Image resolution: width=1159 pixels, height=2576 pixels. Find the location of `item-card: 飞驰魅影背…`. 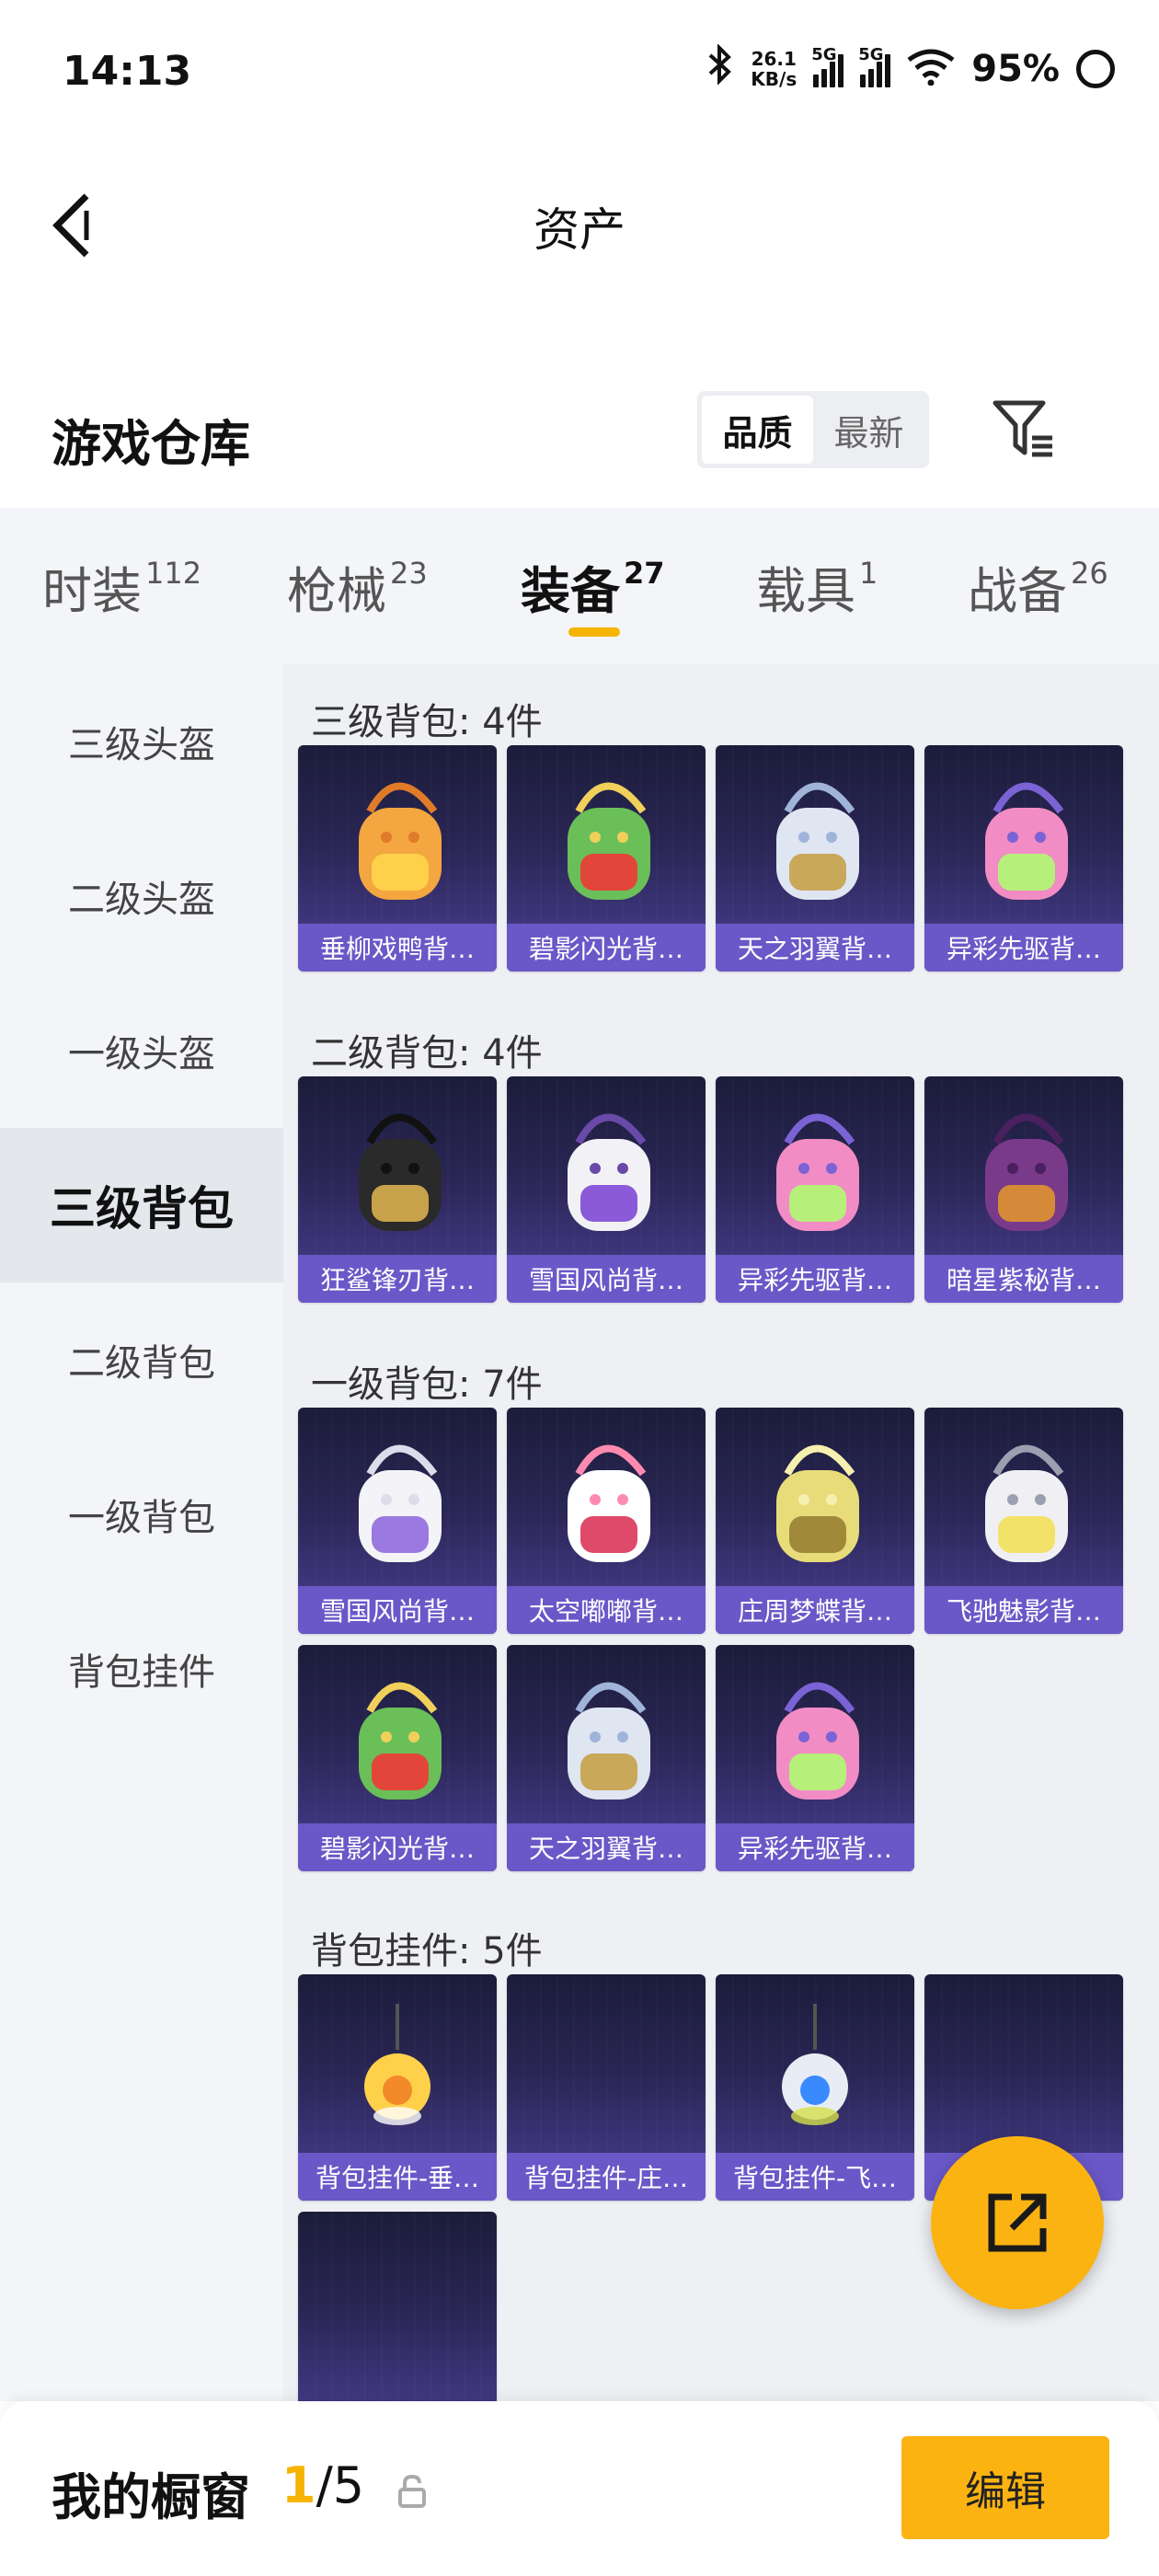

item-card: 飞驰魅影背… is located at coordinates (1023, 1521).